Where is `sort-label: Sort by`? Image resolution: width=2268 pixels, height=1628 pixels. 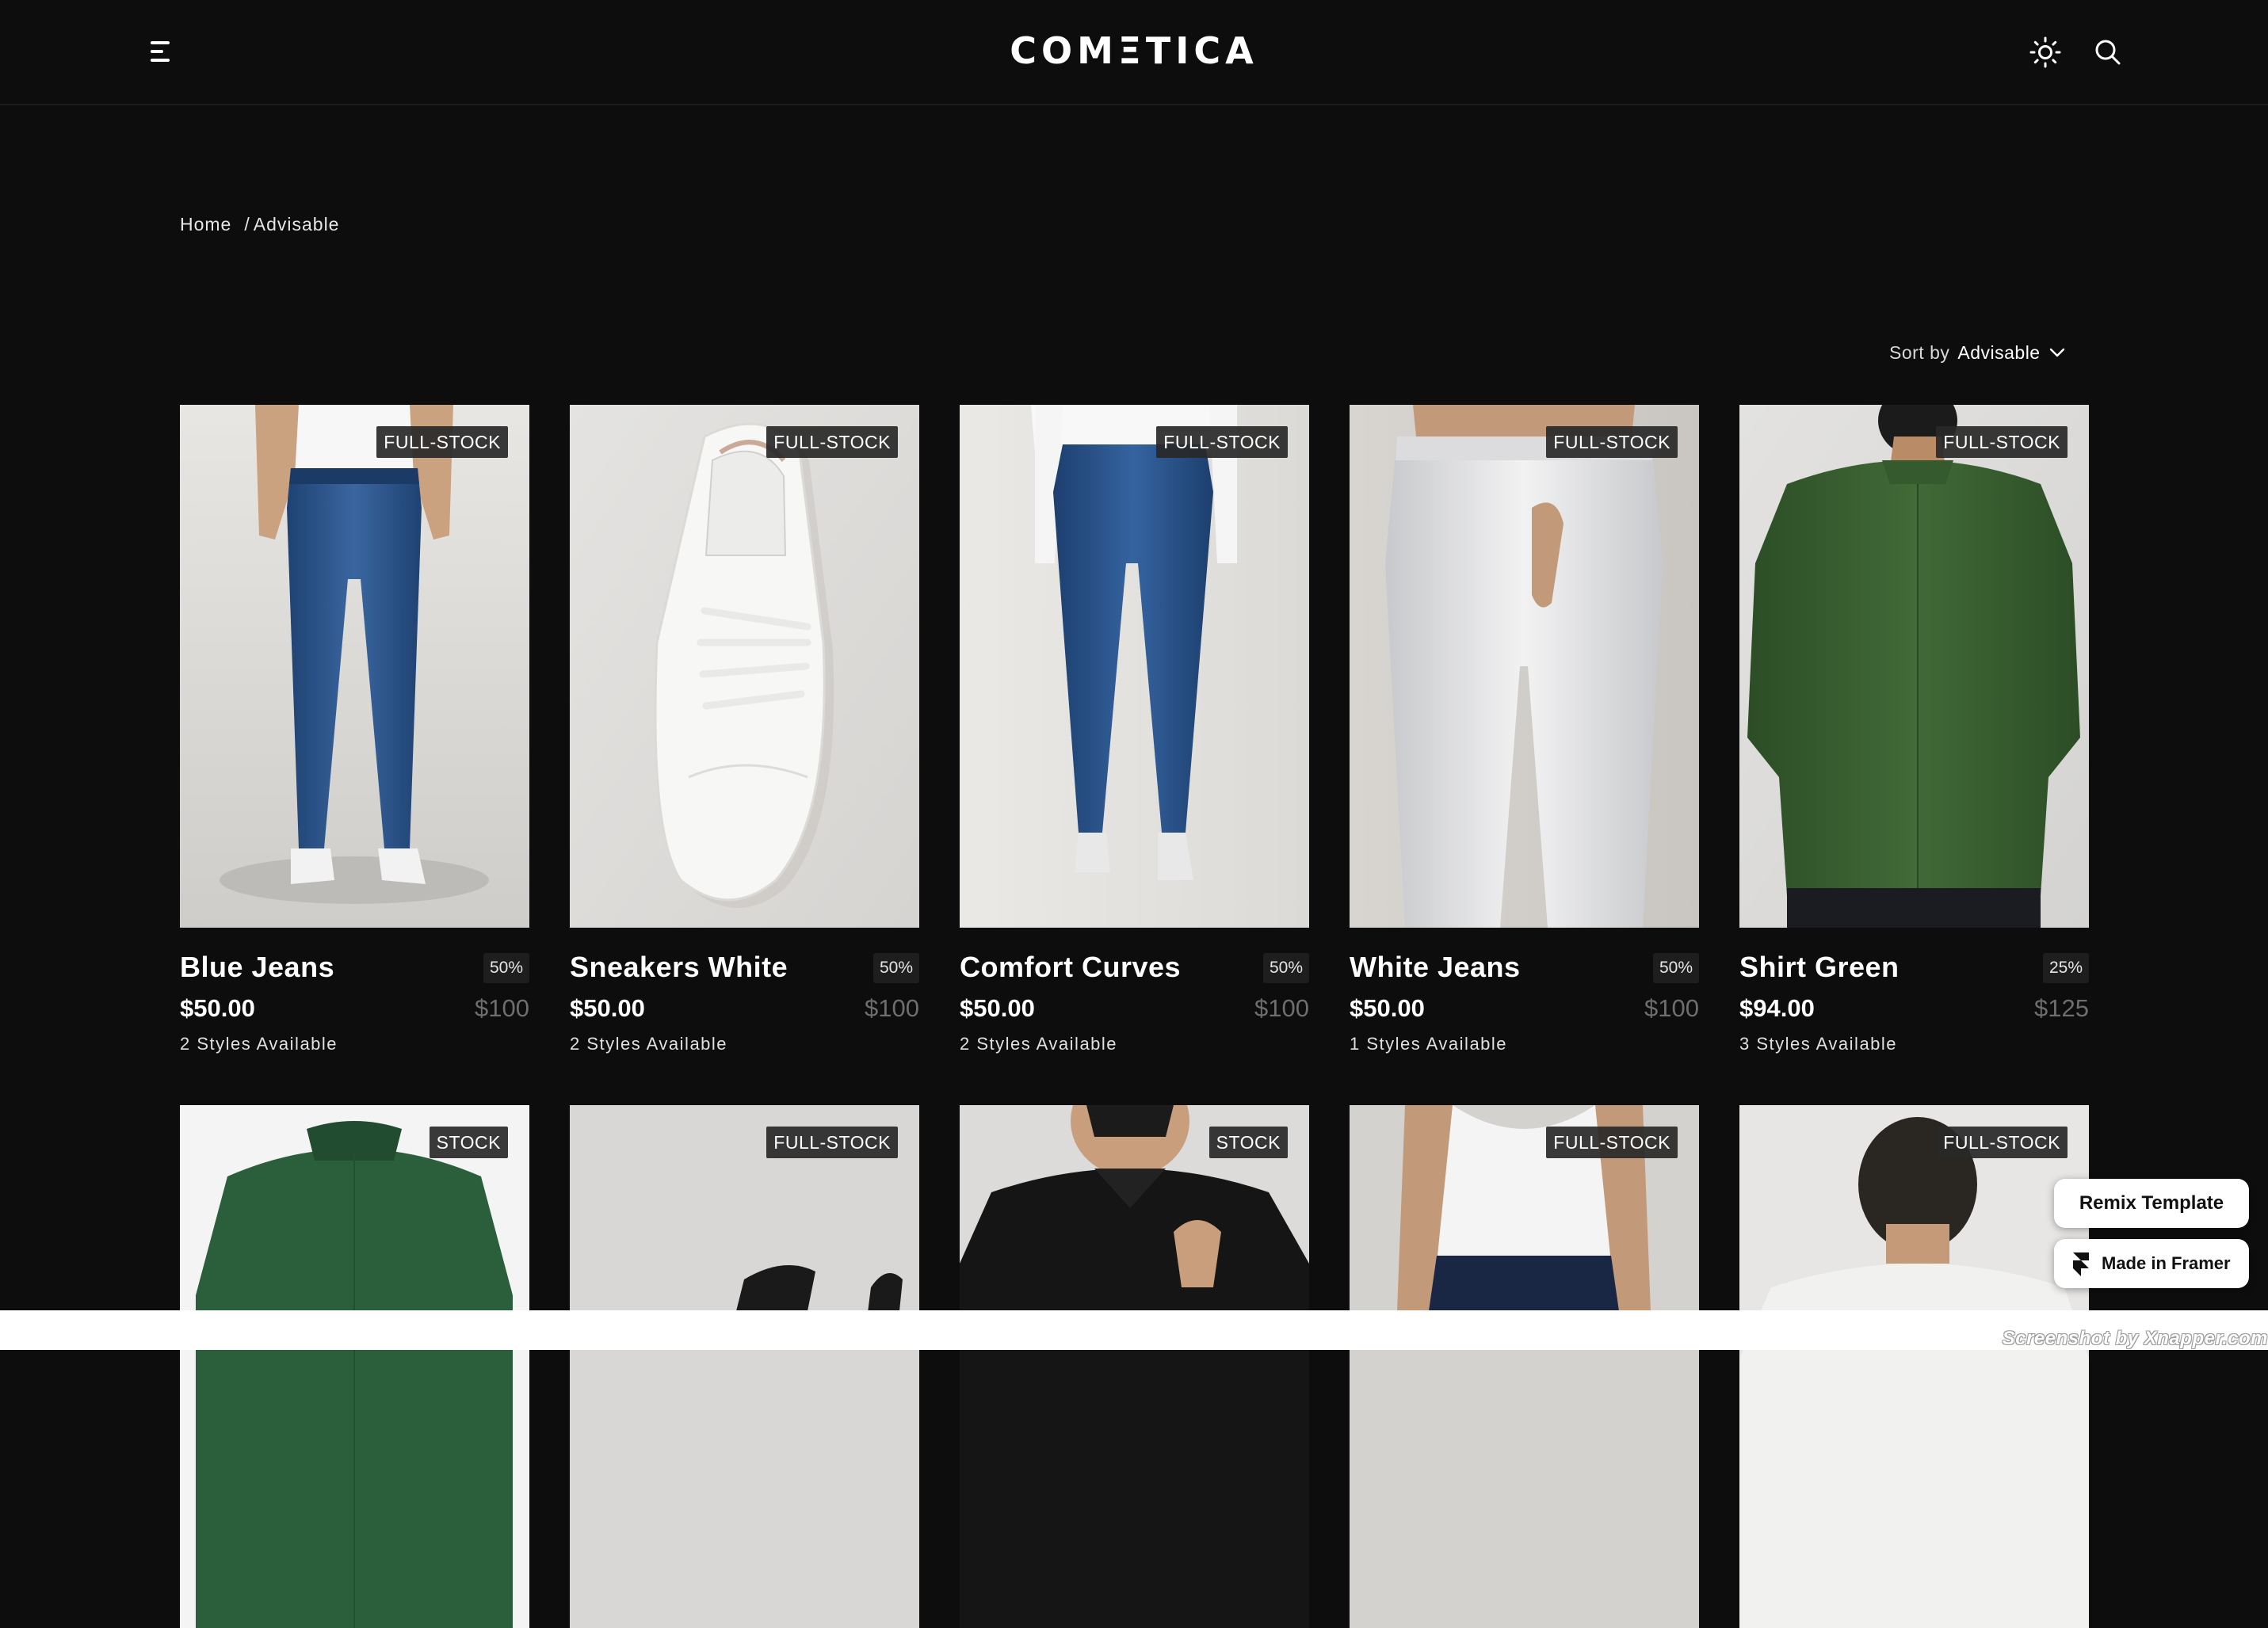 sort-label: Sort by is located at coordinates (1919, 352).